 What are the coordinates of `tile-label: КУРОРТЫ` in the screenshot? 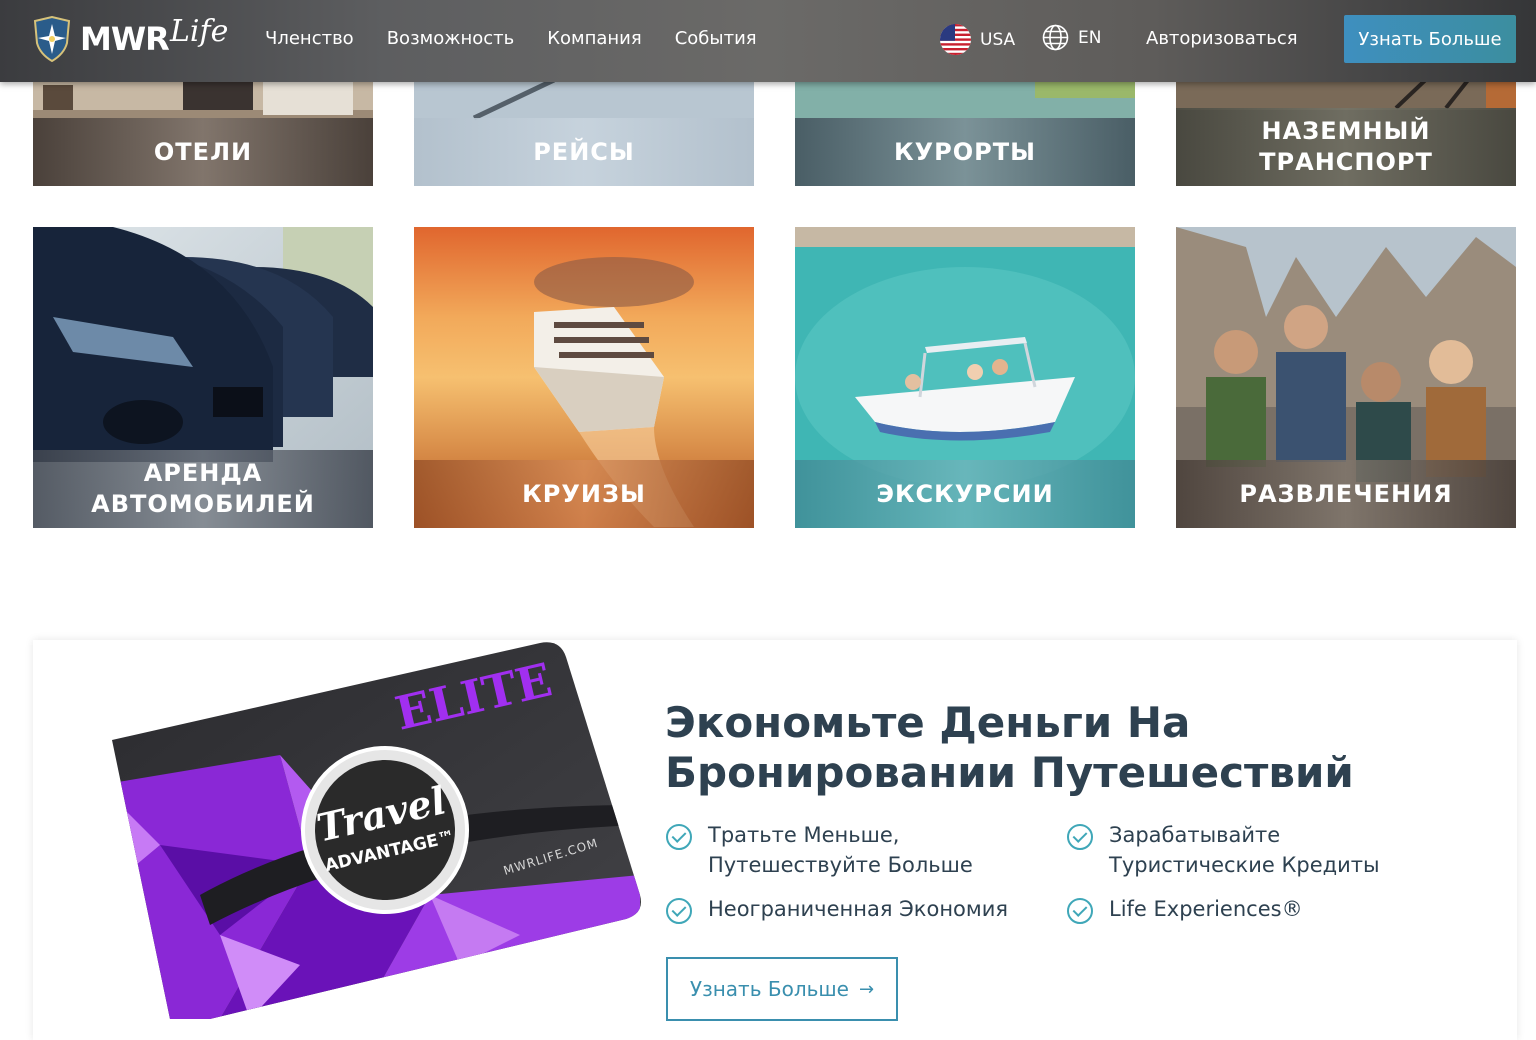 It's located at (965, 152).